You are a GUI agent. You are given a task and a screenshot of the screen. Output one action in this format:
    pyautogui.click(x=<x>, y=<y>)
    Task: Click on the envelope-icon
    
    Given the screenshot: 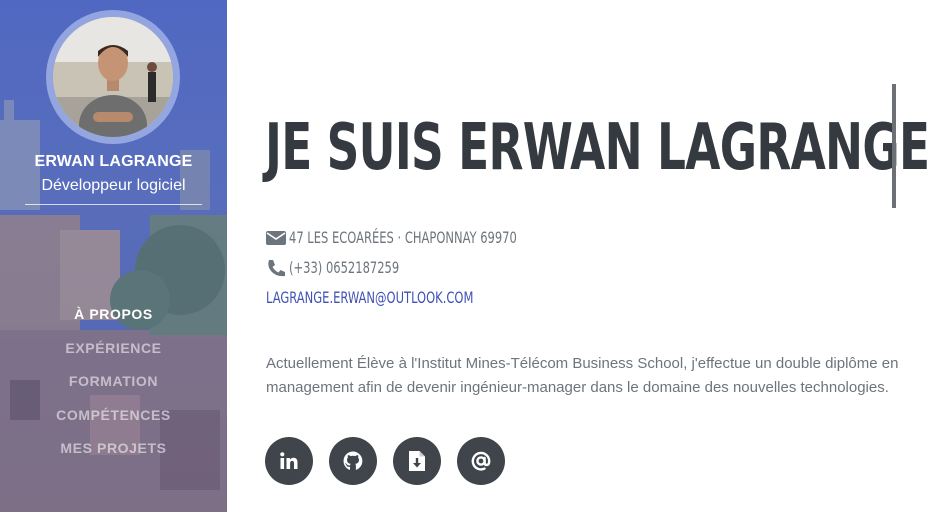 What is the action you would take?
    pyautogui.click(x=276, y=238)
    